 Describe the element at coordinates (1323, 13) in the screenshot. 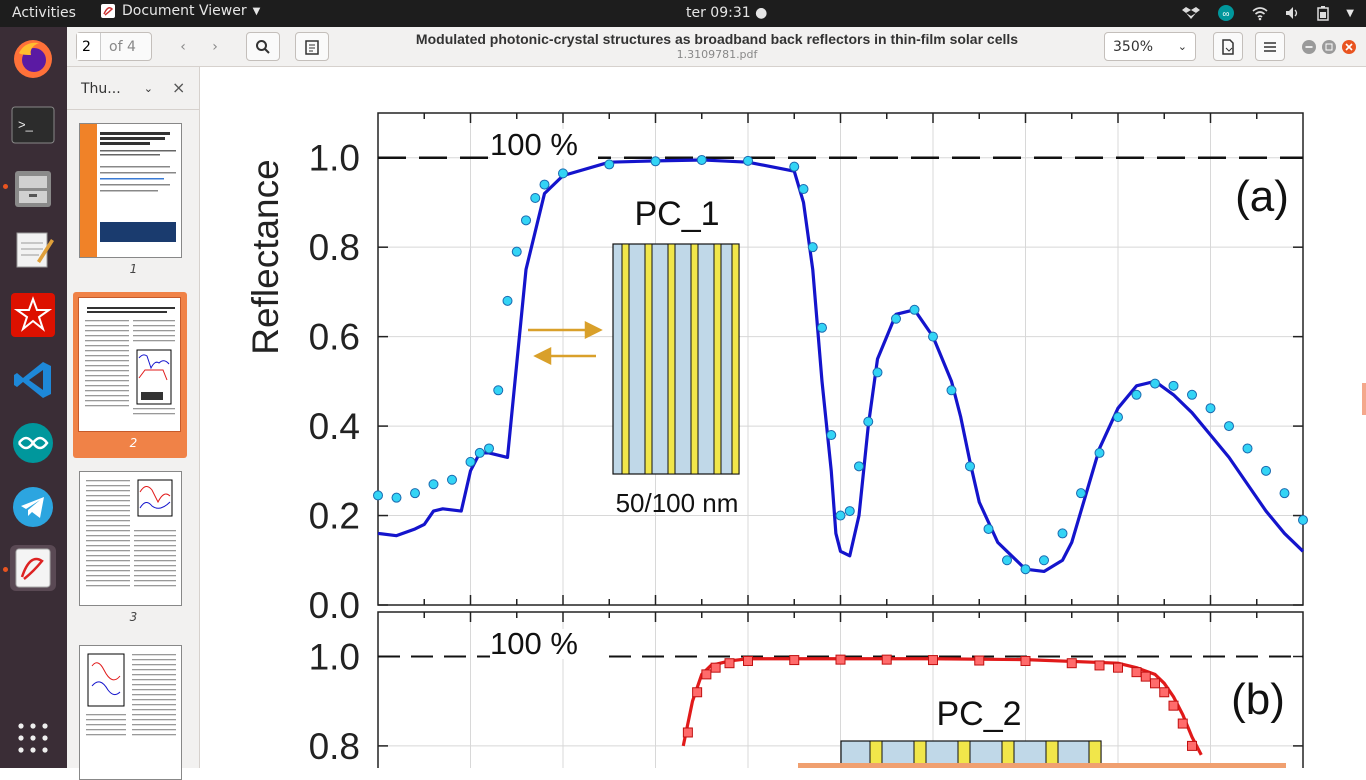

I see `battery-icon` at that location.